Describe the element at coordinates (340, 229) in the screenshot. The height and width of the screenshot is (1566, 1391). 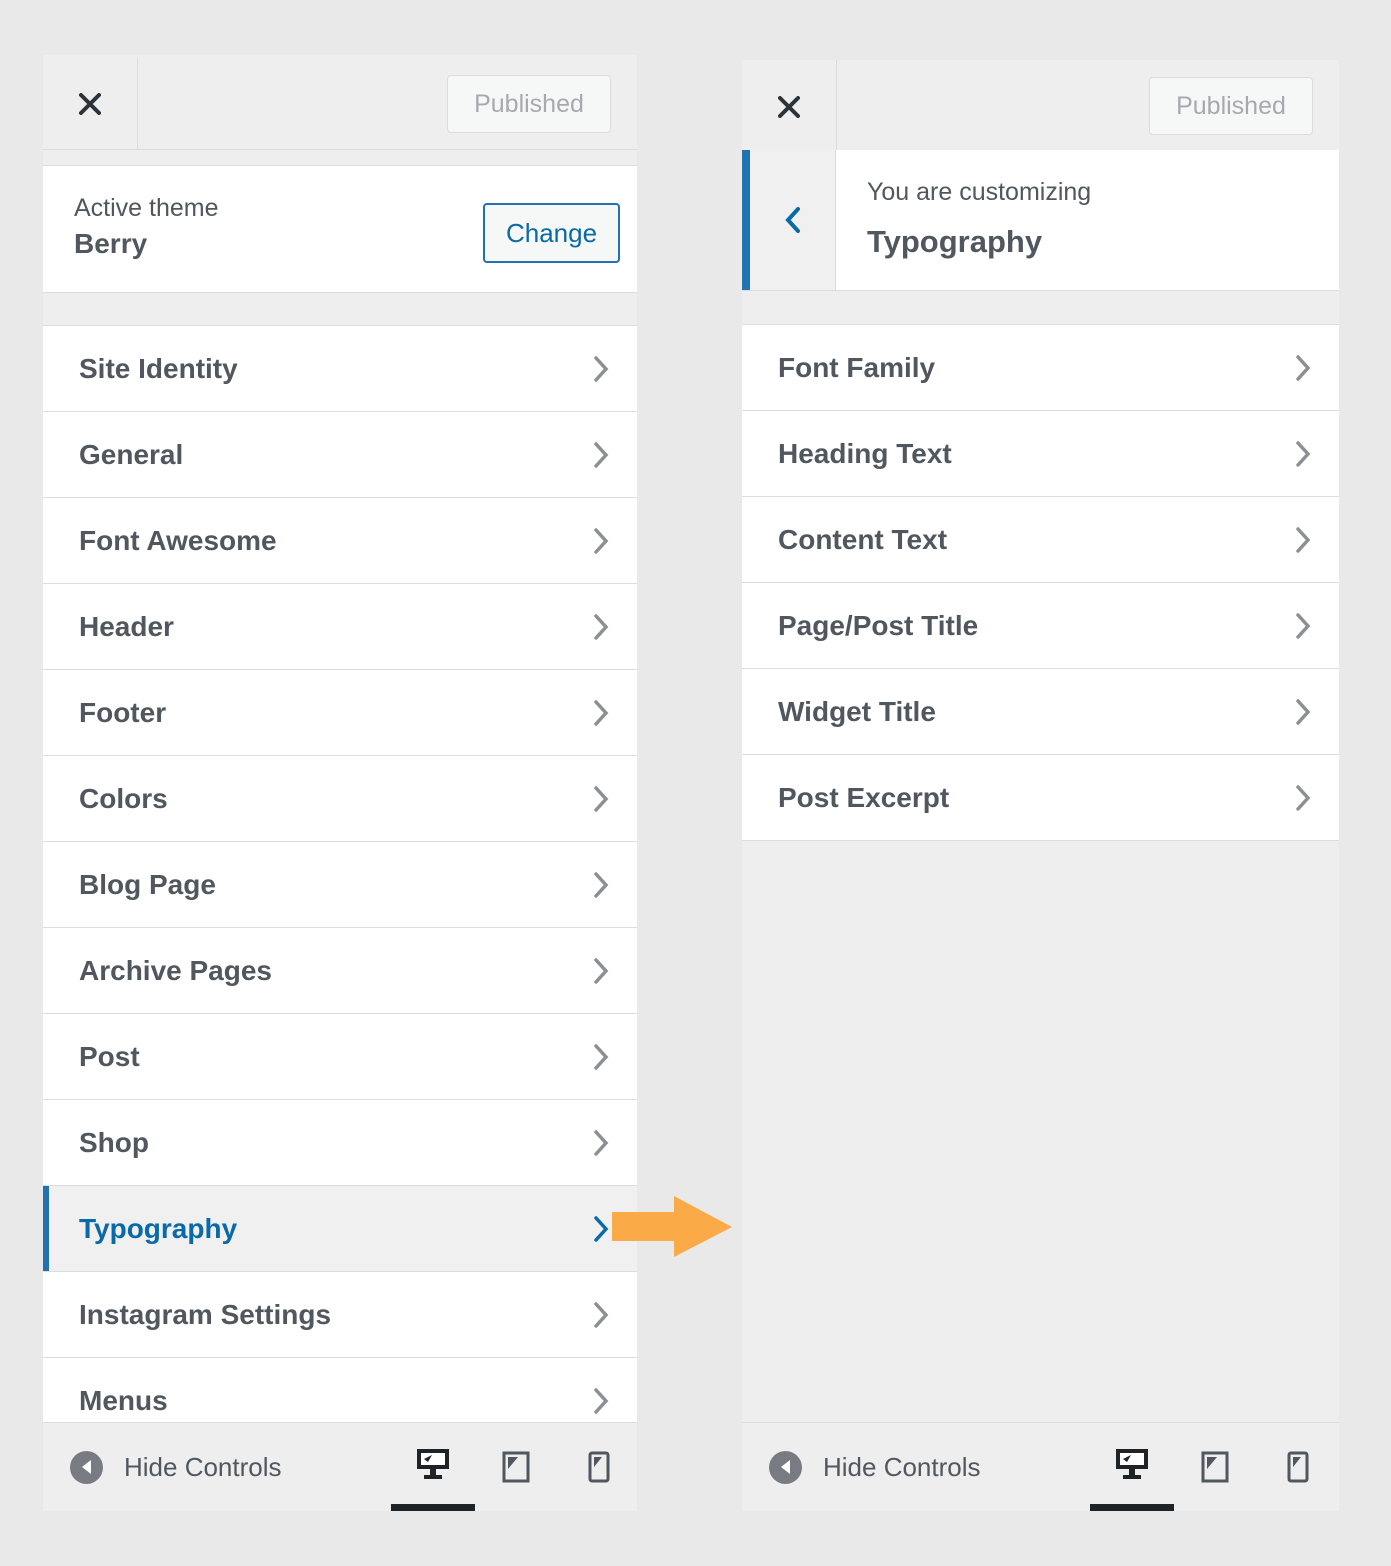
I see `active-theme-section: Active theme Berry Change` at that location.